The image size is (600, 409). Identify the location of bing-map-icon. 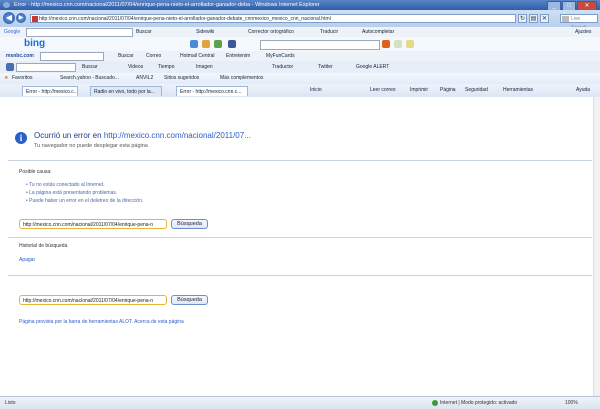
(218, 44).